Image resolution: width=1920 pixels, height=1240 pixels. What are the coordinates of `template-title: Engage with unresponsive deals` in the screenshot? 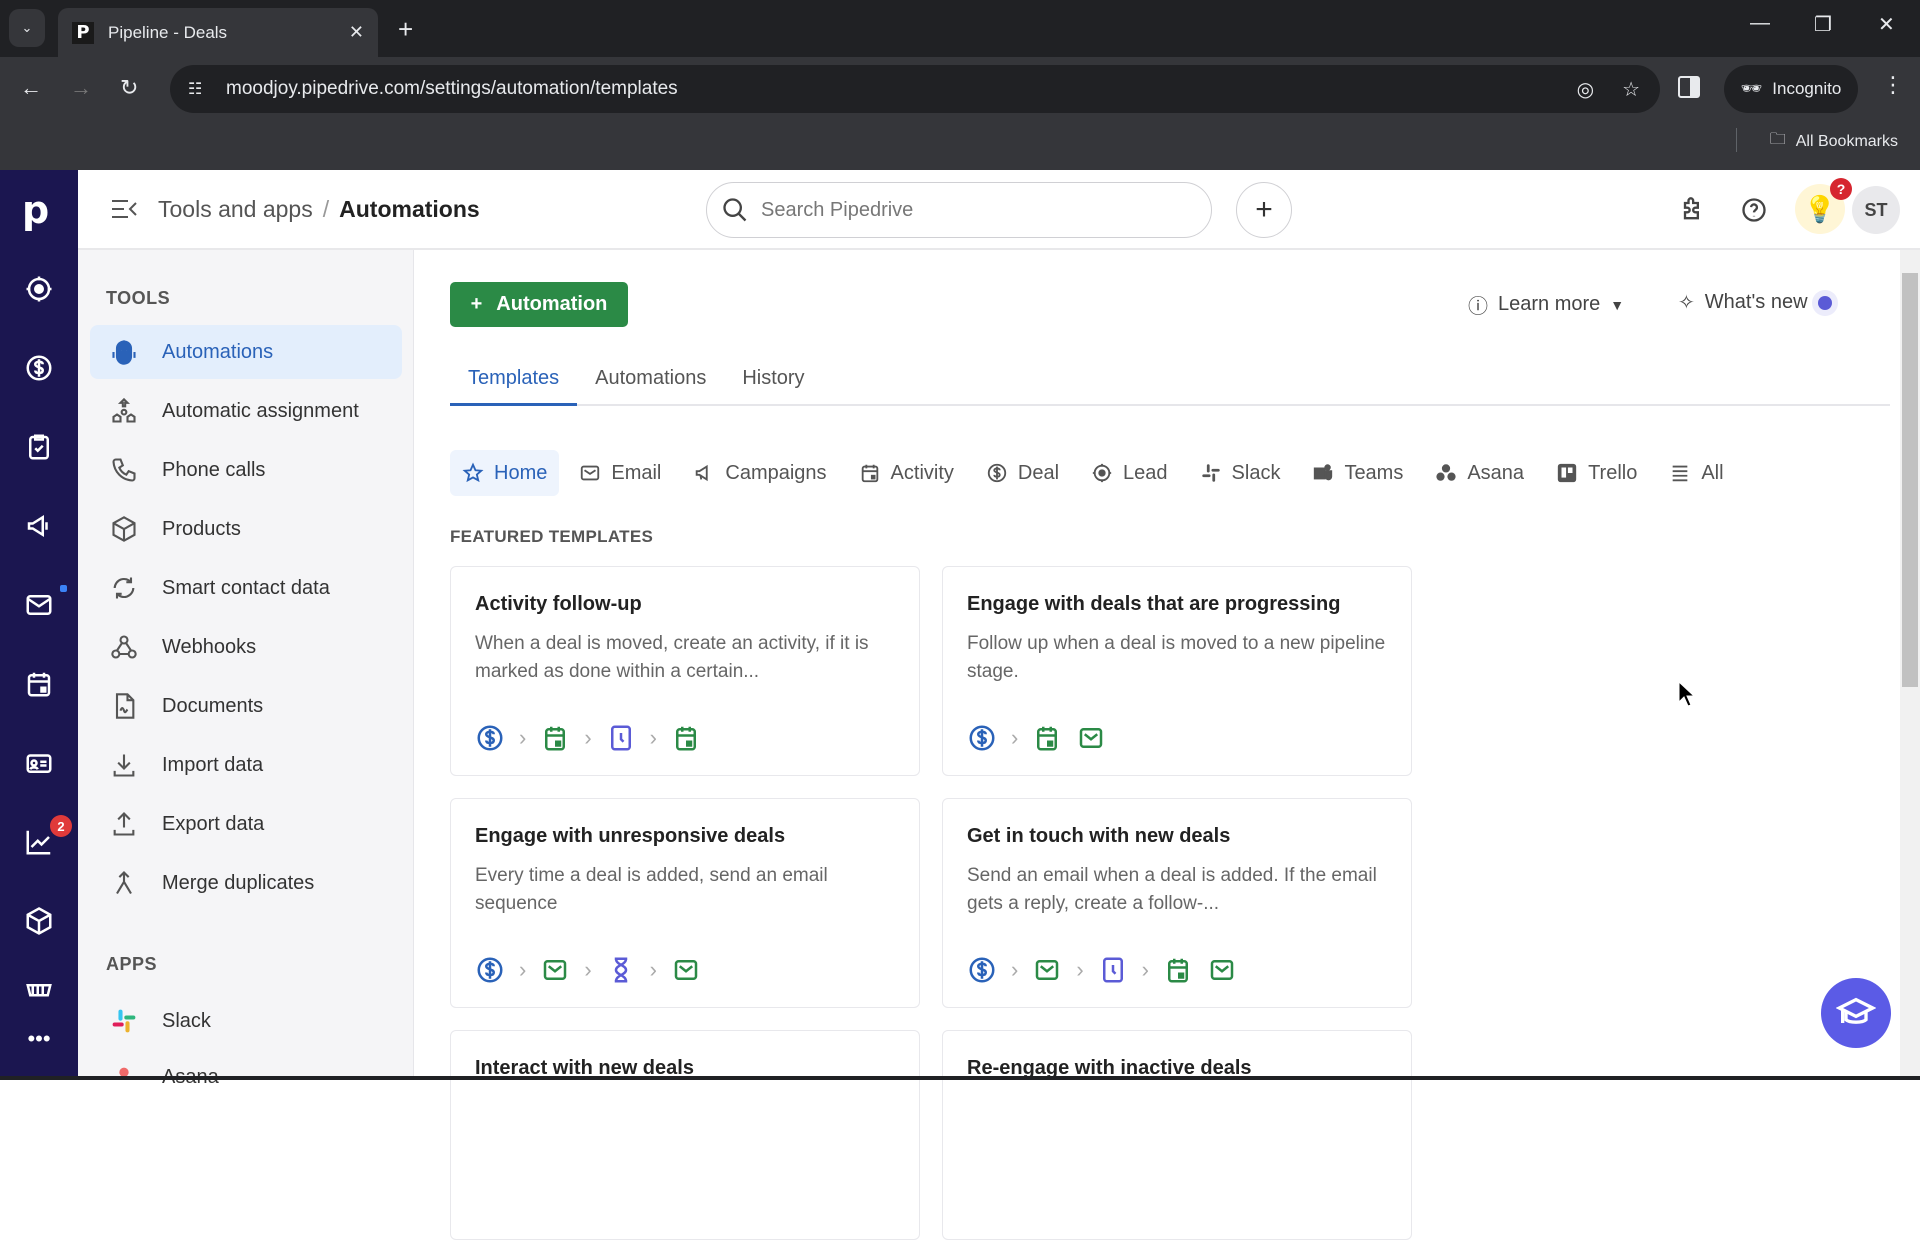 It's located at (630, 836).